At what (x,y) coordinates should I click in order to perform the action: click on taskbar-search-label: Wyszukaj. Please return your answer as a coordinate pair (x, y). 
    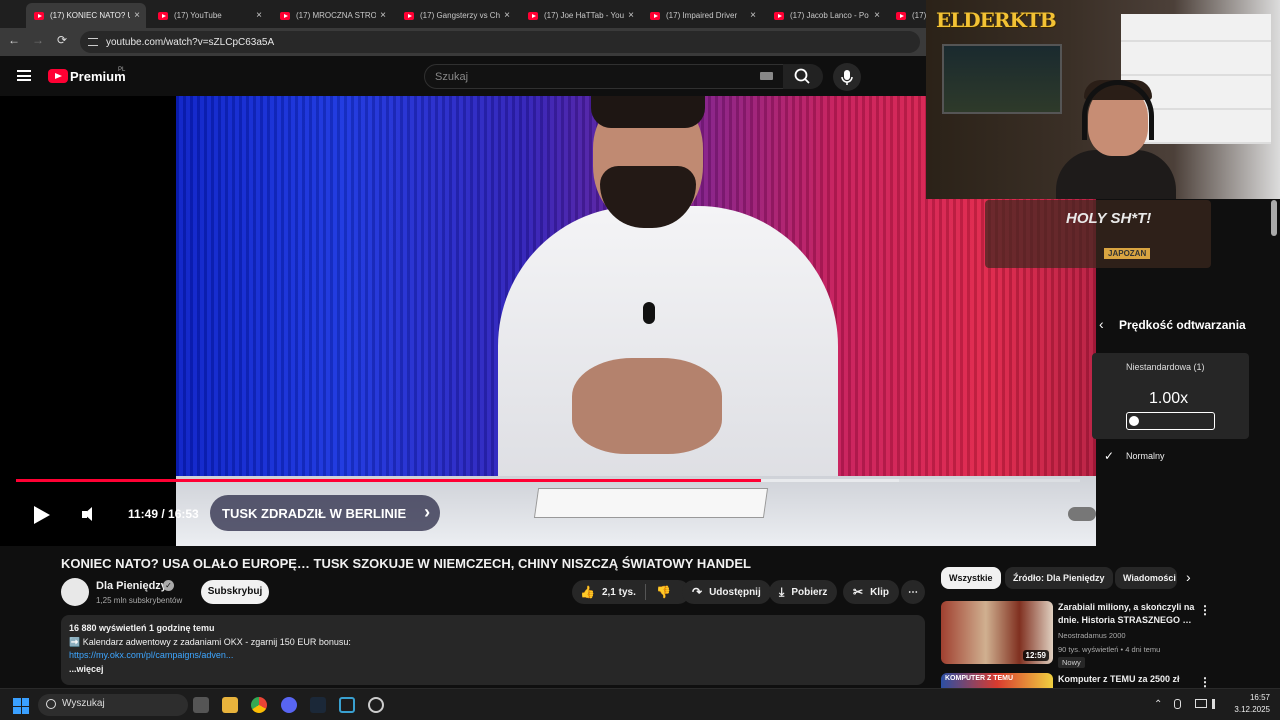
    Looking at the image, I should click on (83, 703).